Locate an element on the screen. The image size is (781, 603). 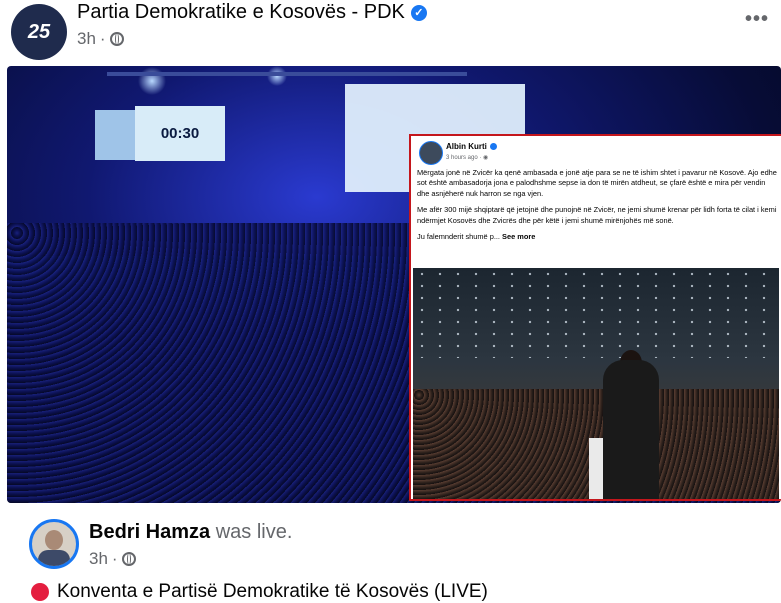
inset-author: Albin Kurti is located at coordinates (466, 146).